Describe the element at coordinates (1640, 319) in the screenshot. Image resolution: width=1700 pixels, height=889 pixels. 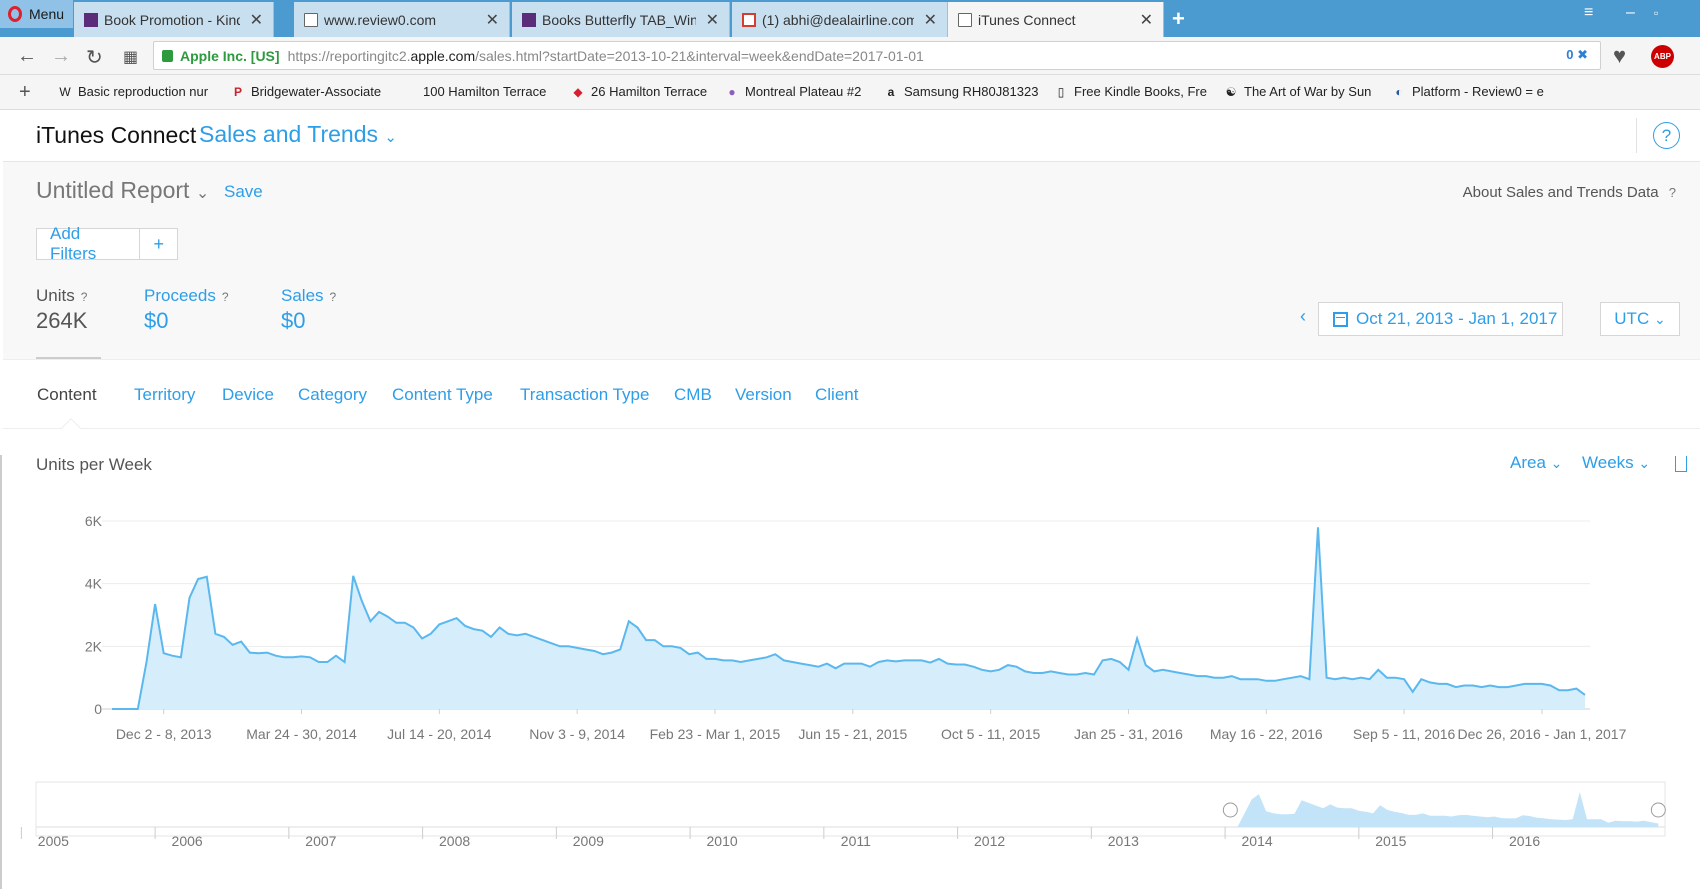
I see `timezone-select: UTC ⌄` at that location.